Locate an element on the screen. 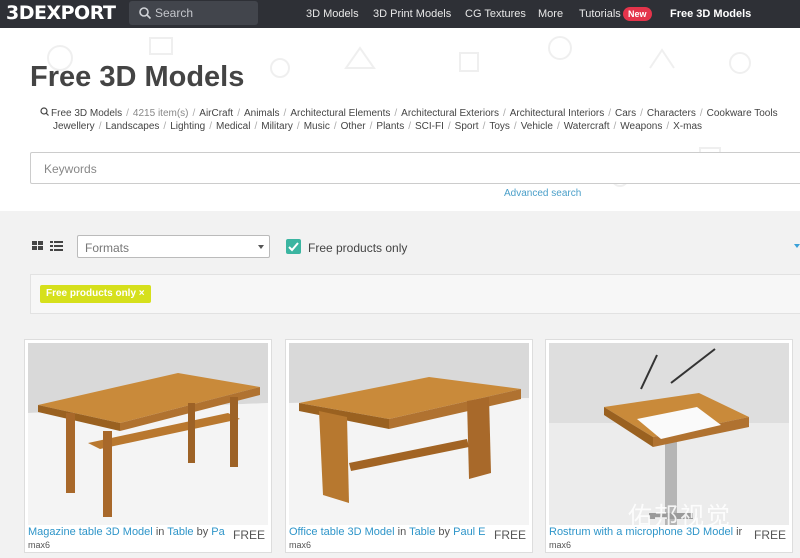 The height and width of the screenshot is (558, 800). magazine-table-render is located at coordinates (148, 434).